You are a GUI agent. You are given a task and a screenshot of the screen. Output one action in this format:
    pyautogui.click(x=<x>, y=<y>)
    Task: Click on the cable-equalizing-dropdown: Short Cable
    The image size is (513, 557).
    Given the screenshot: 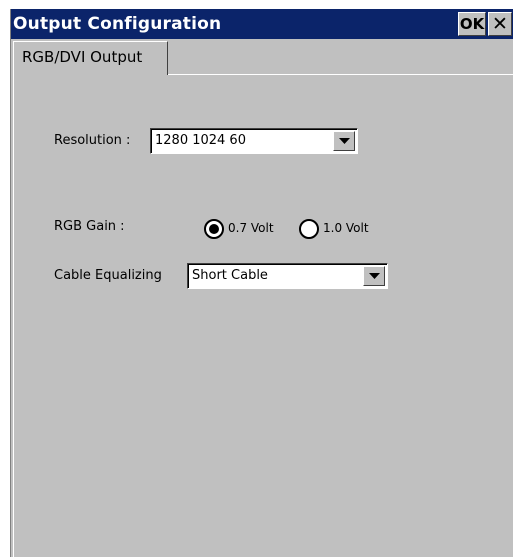 What is the action you would take?
    pyautogui.click(x=287, y=276)
    